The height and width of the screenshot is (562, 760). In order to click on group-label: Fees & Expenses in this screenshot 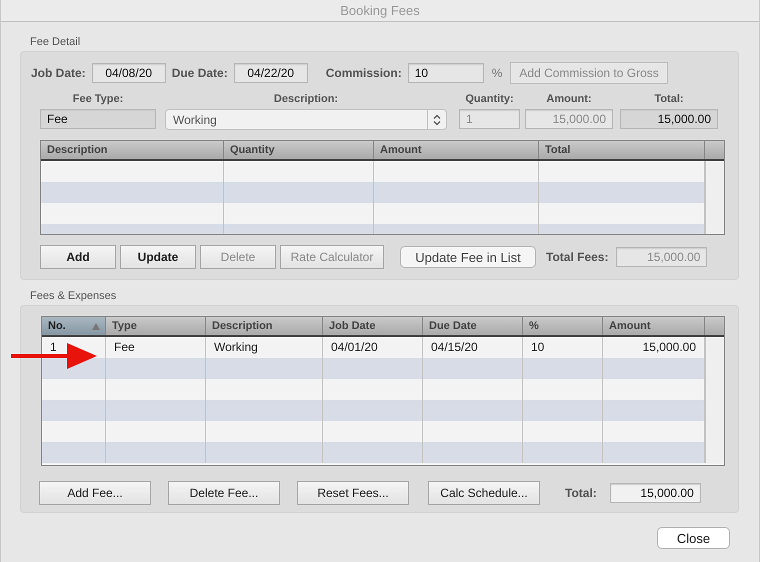, I will do `click(73, 296)`.